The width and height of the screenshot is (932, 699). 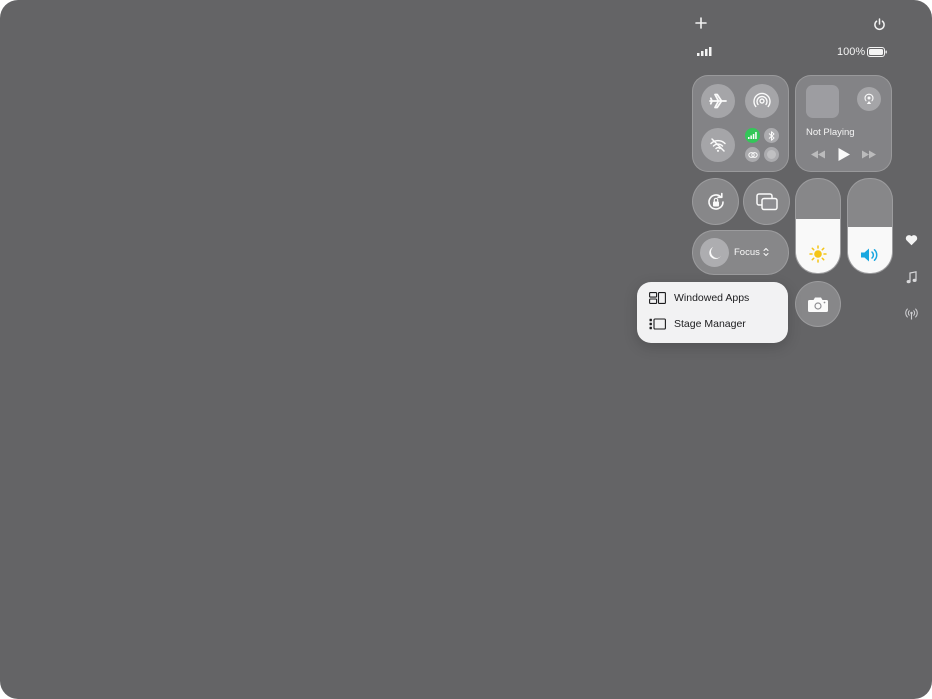 I want to click on cellular-data-button, so click(x=752, y=135).